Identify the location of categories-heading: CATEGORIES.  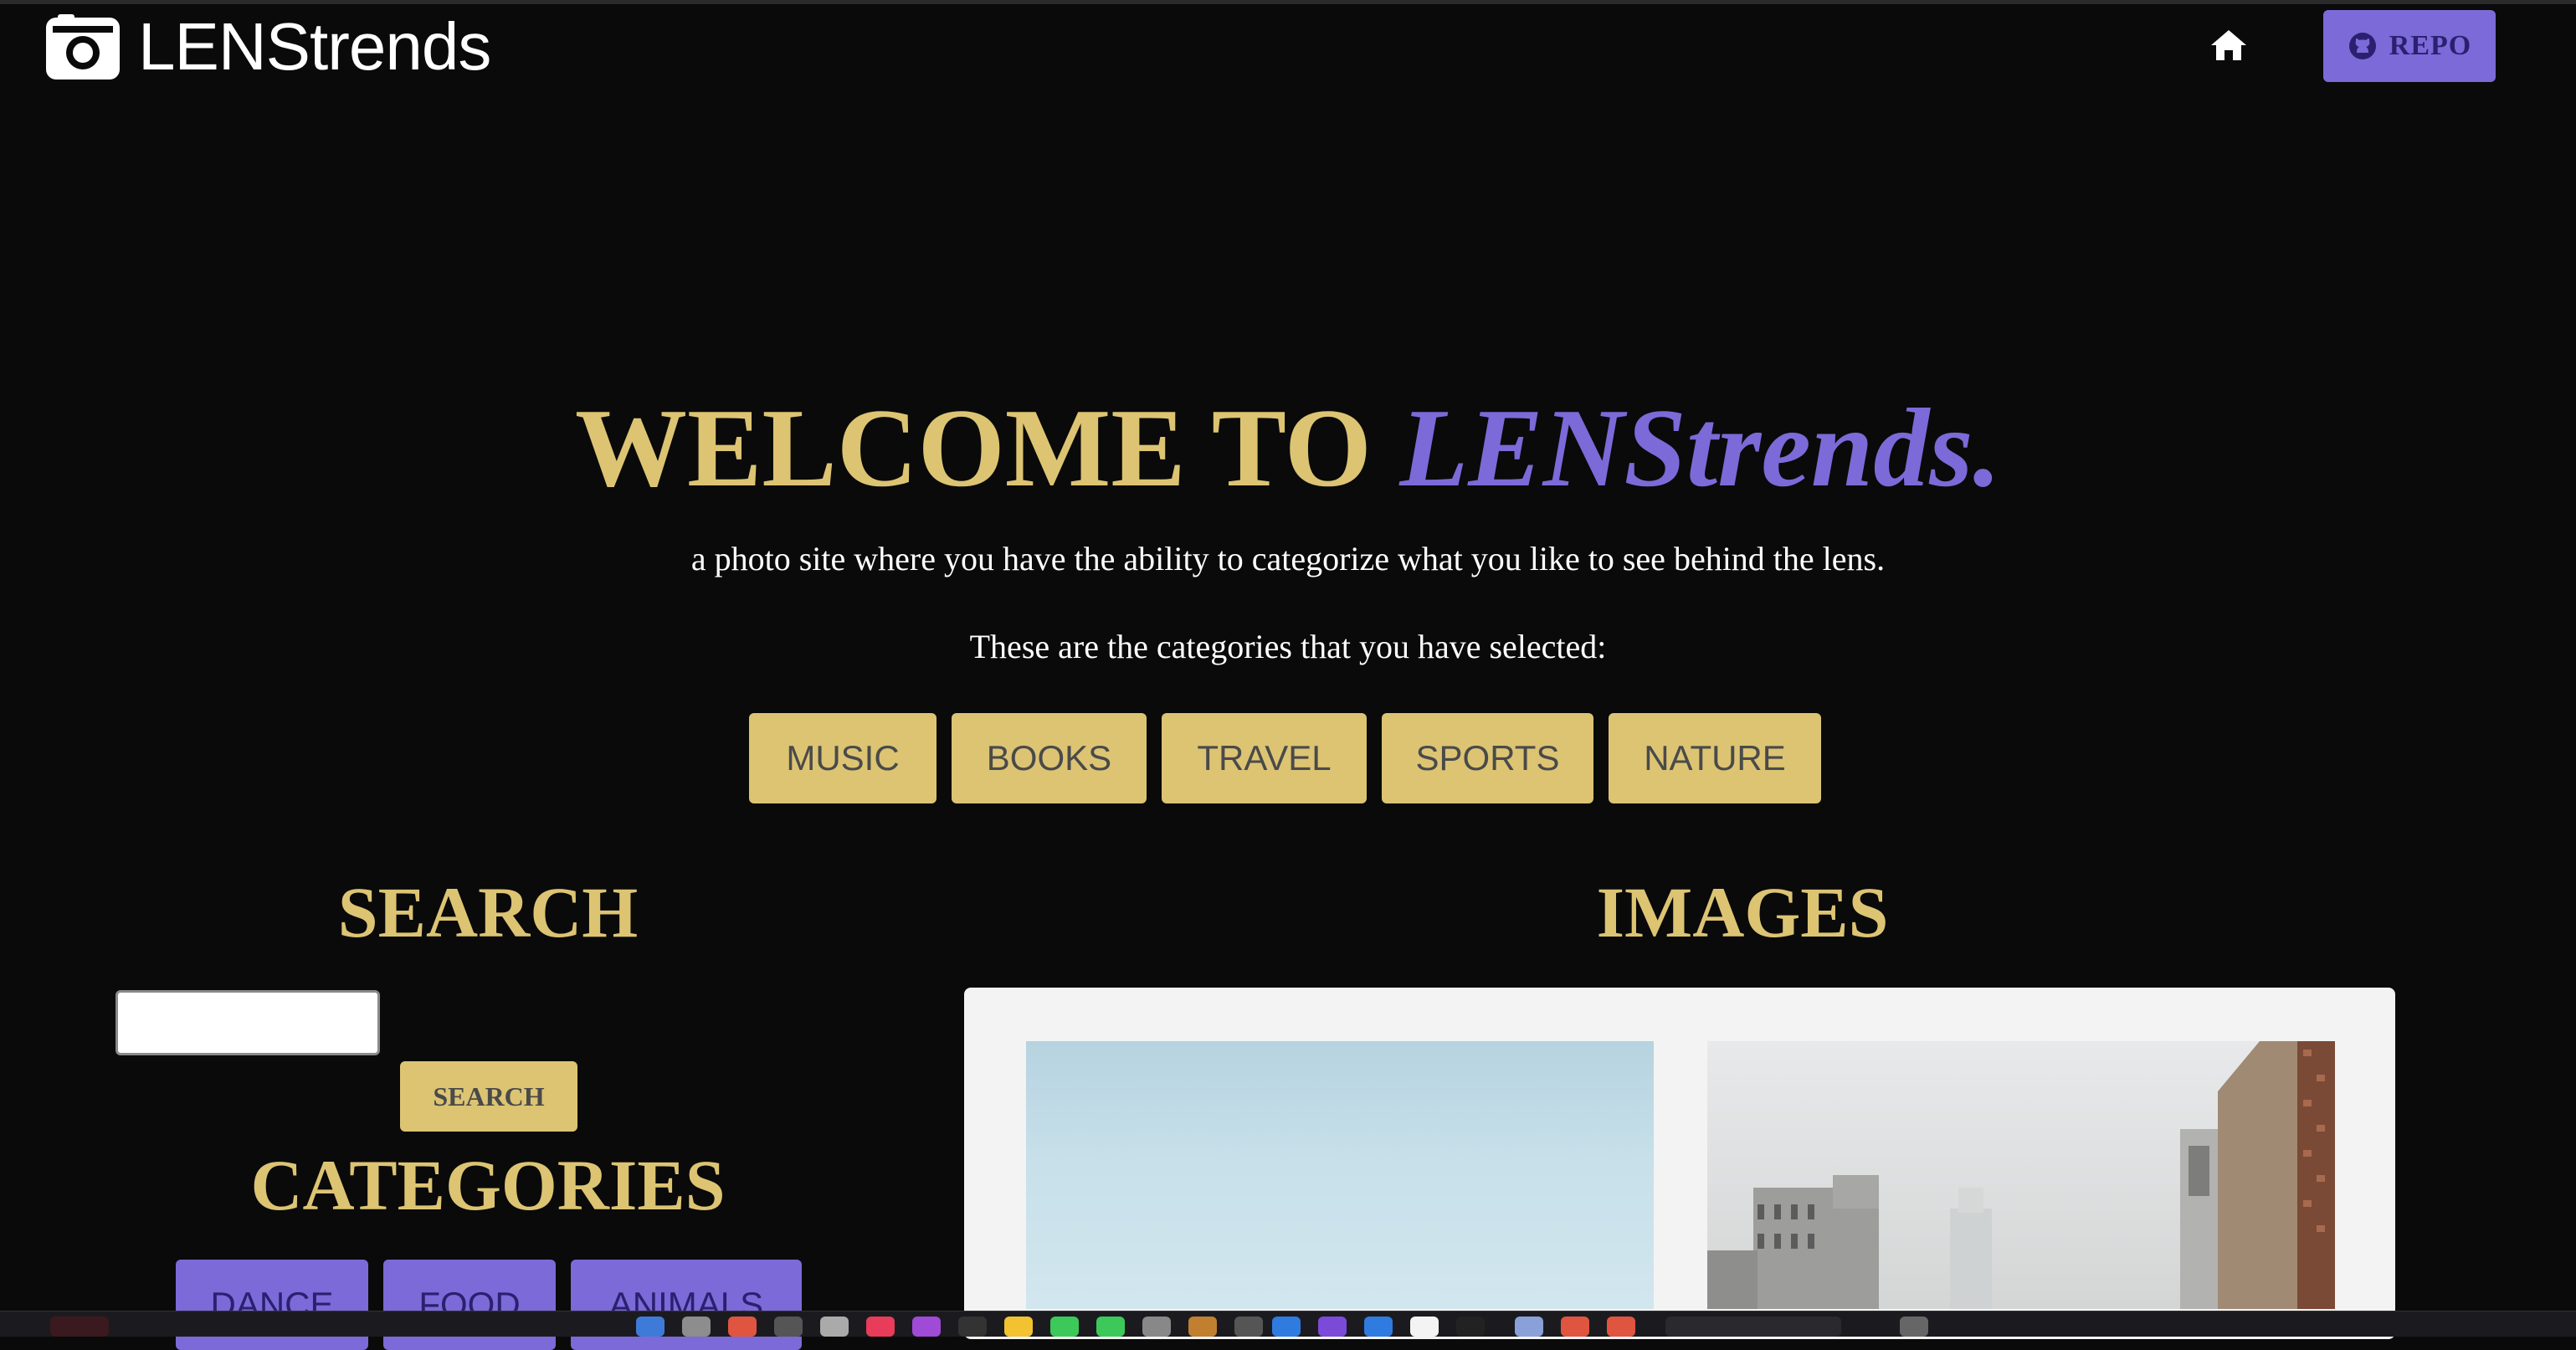
(488, 1185).